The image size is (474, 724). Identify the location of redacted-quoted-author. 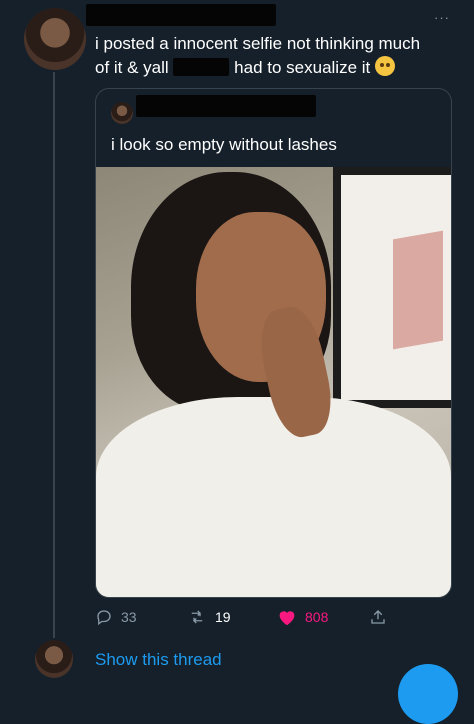
(226, 106).